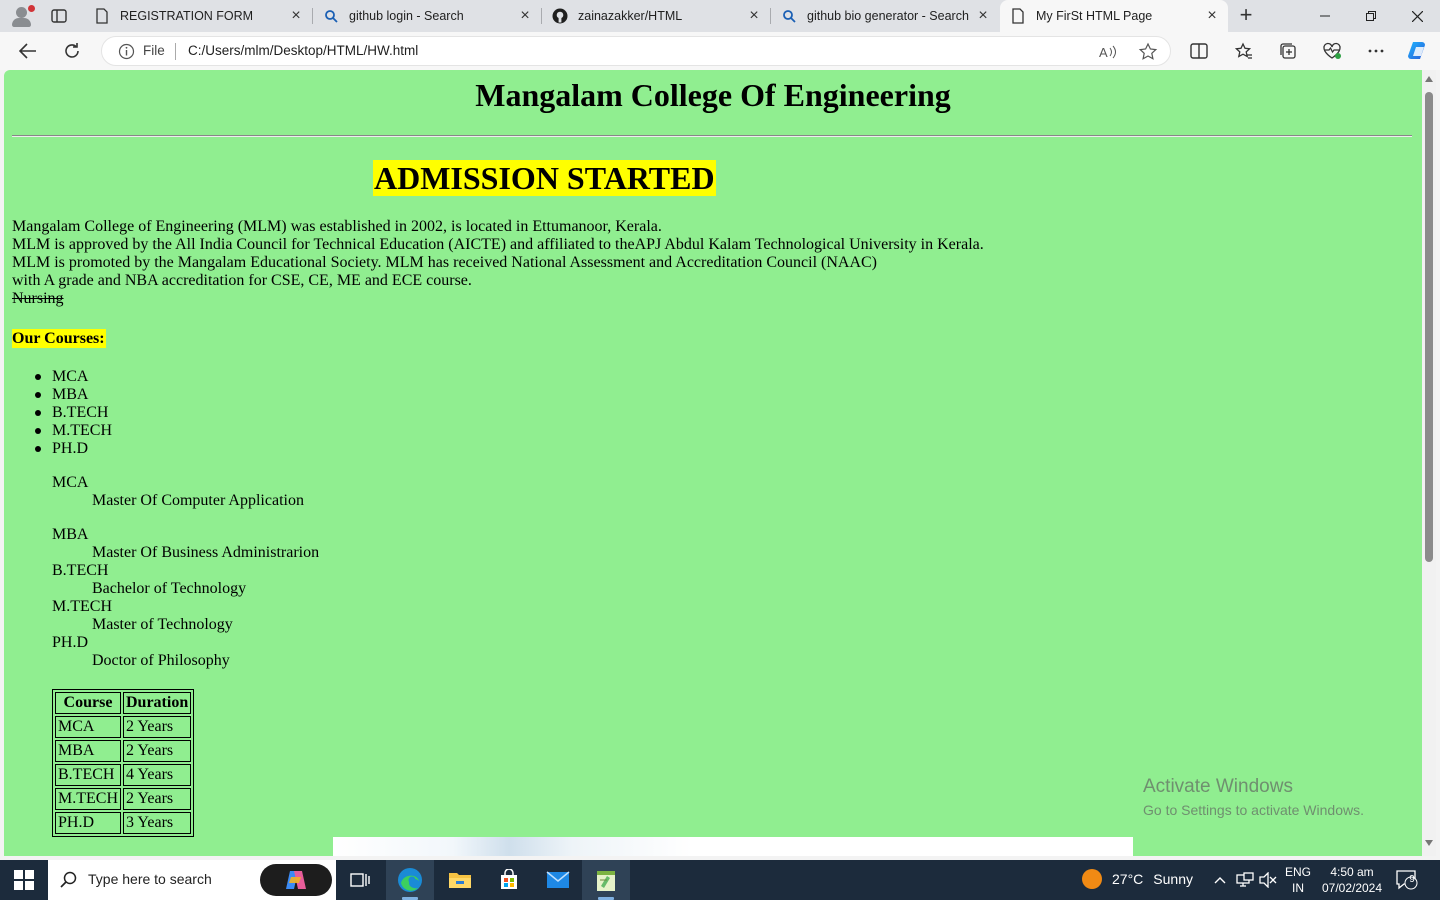  I want to click on definition-mca: MCA Master Of Computer Application, so click(178, 492).